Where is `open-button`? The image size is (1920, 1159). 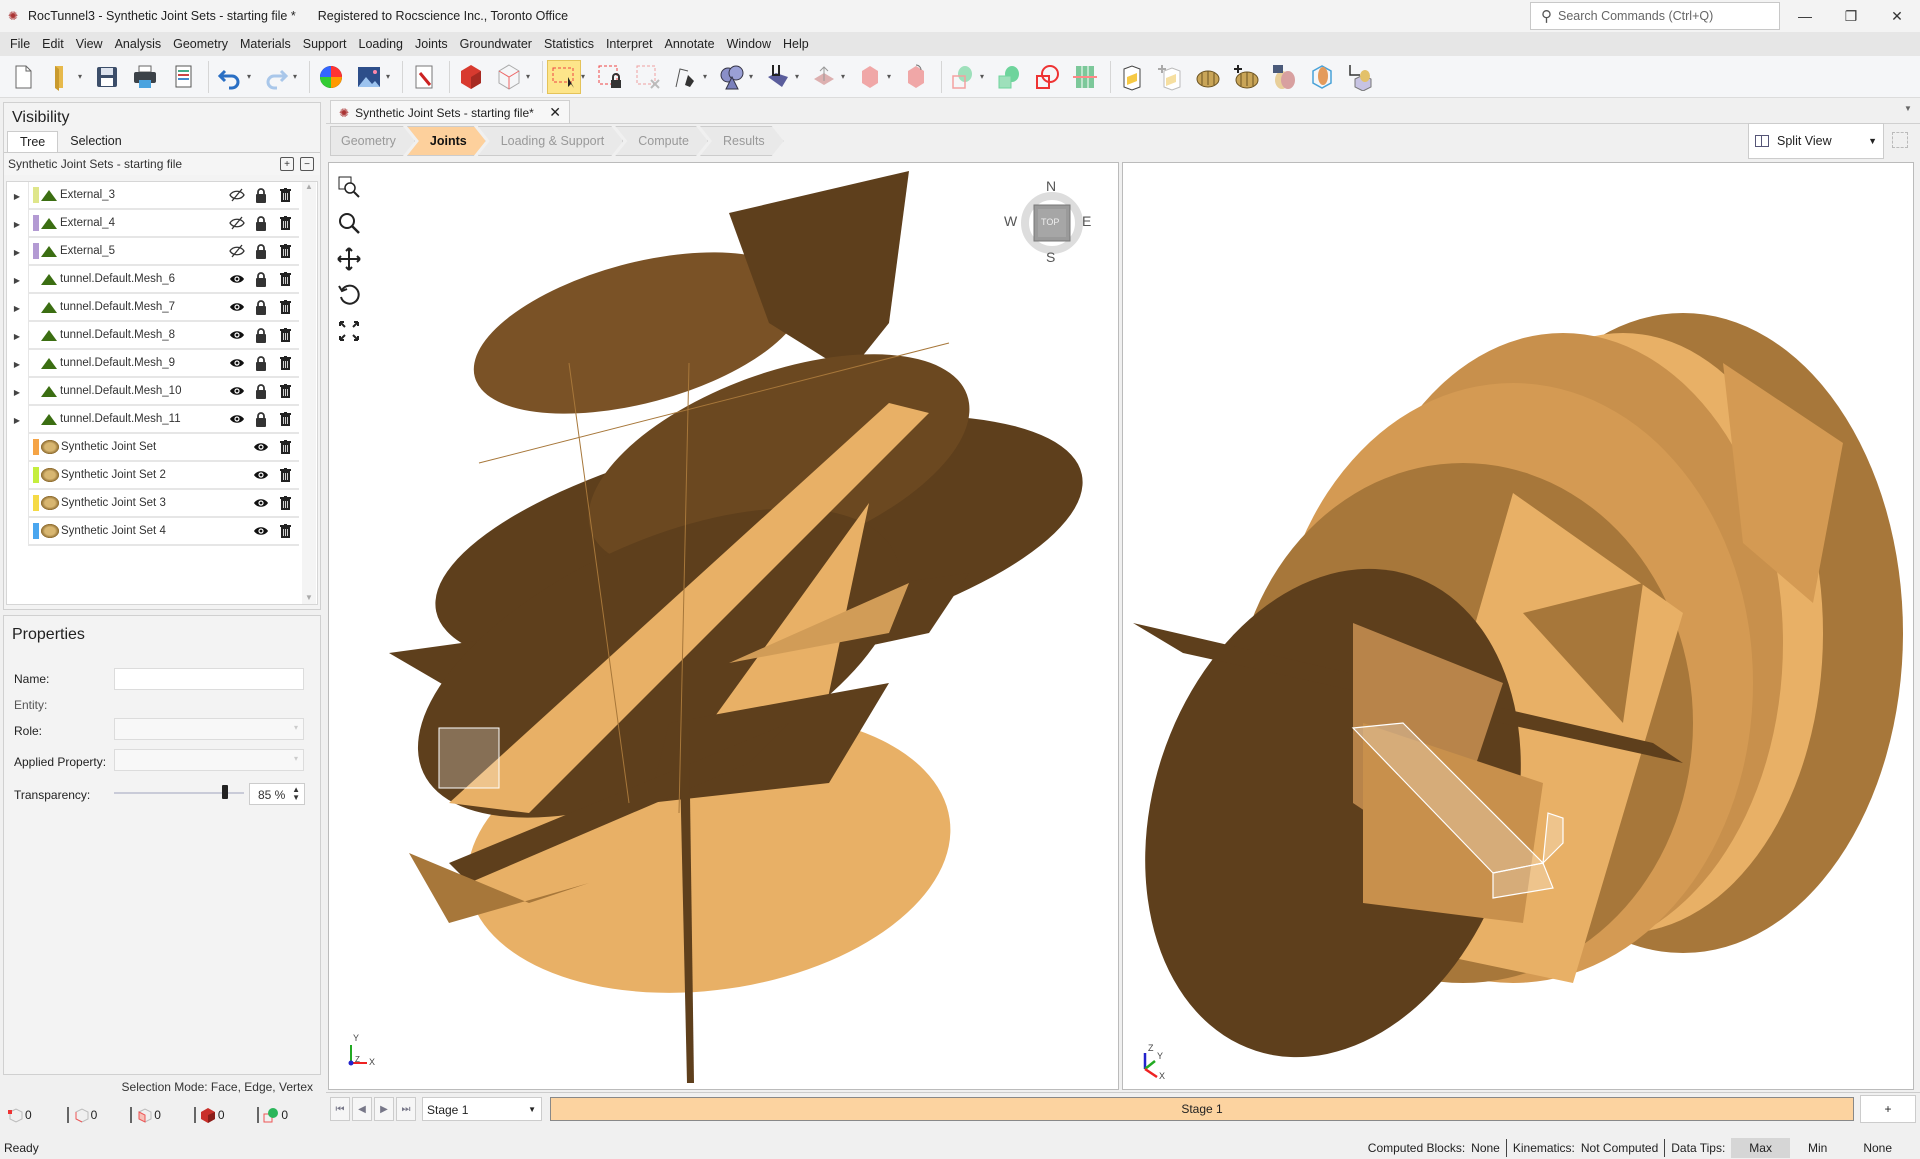
open-button is located at coordinates (61, 77).